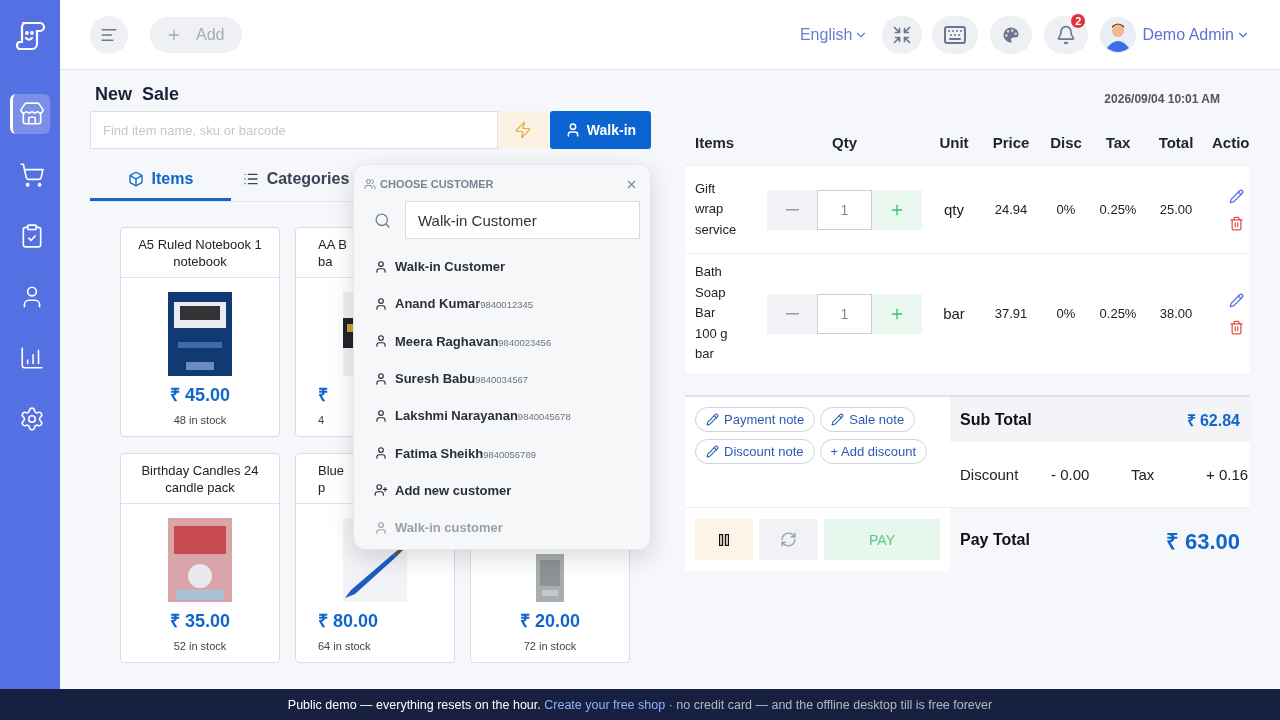  Describe the element at coordinates (788, 539) in the screenshot. I see `refresh-icon` at that location.